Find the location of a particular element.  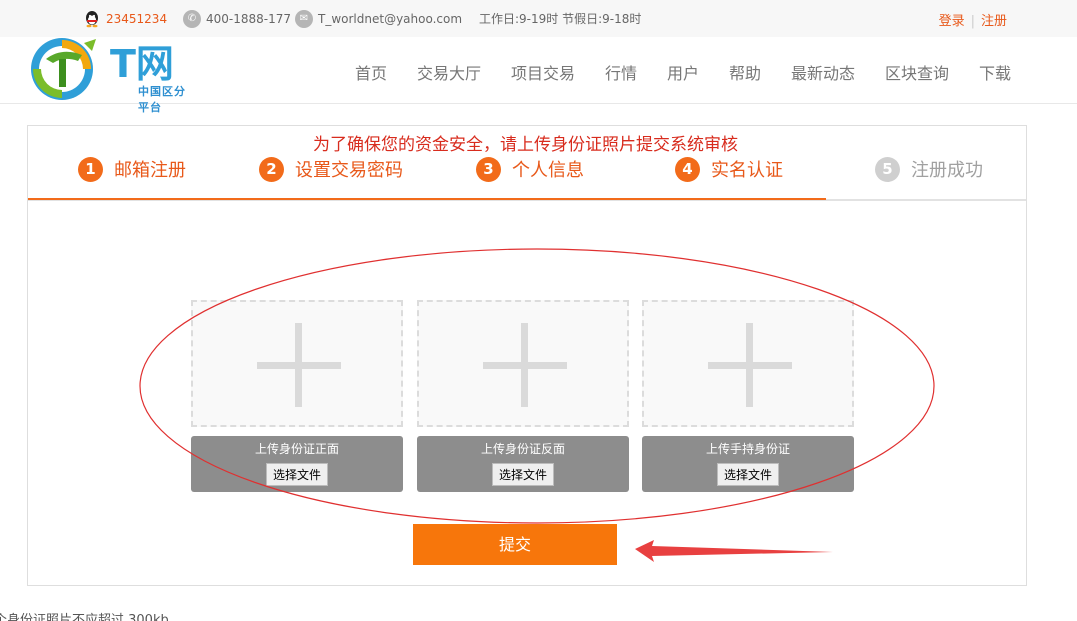

qq-number: 23451234 is located at coordinates (137, 19).